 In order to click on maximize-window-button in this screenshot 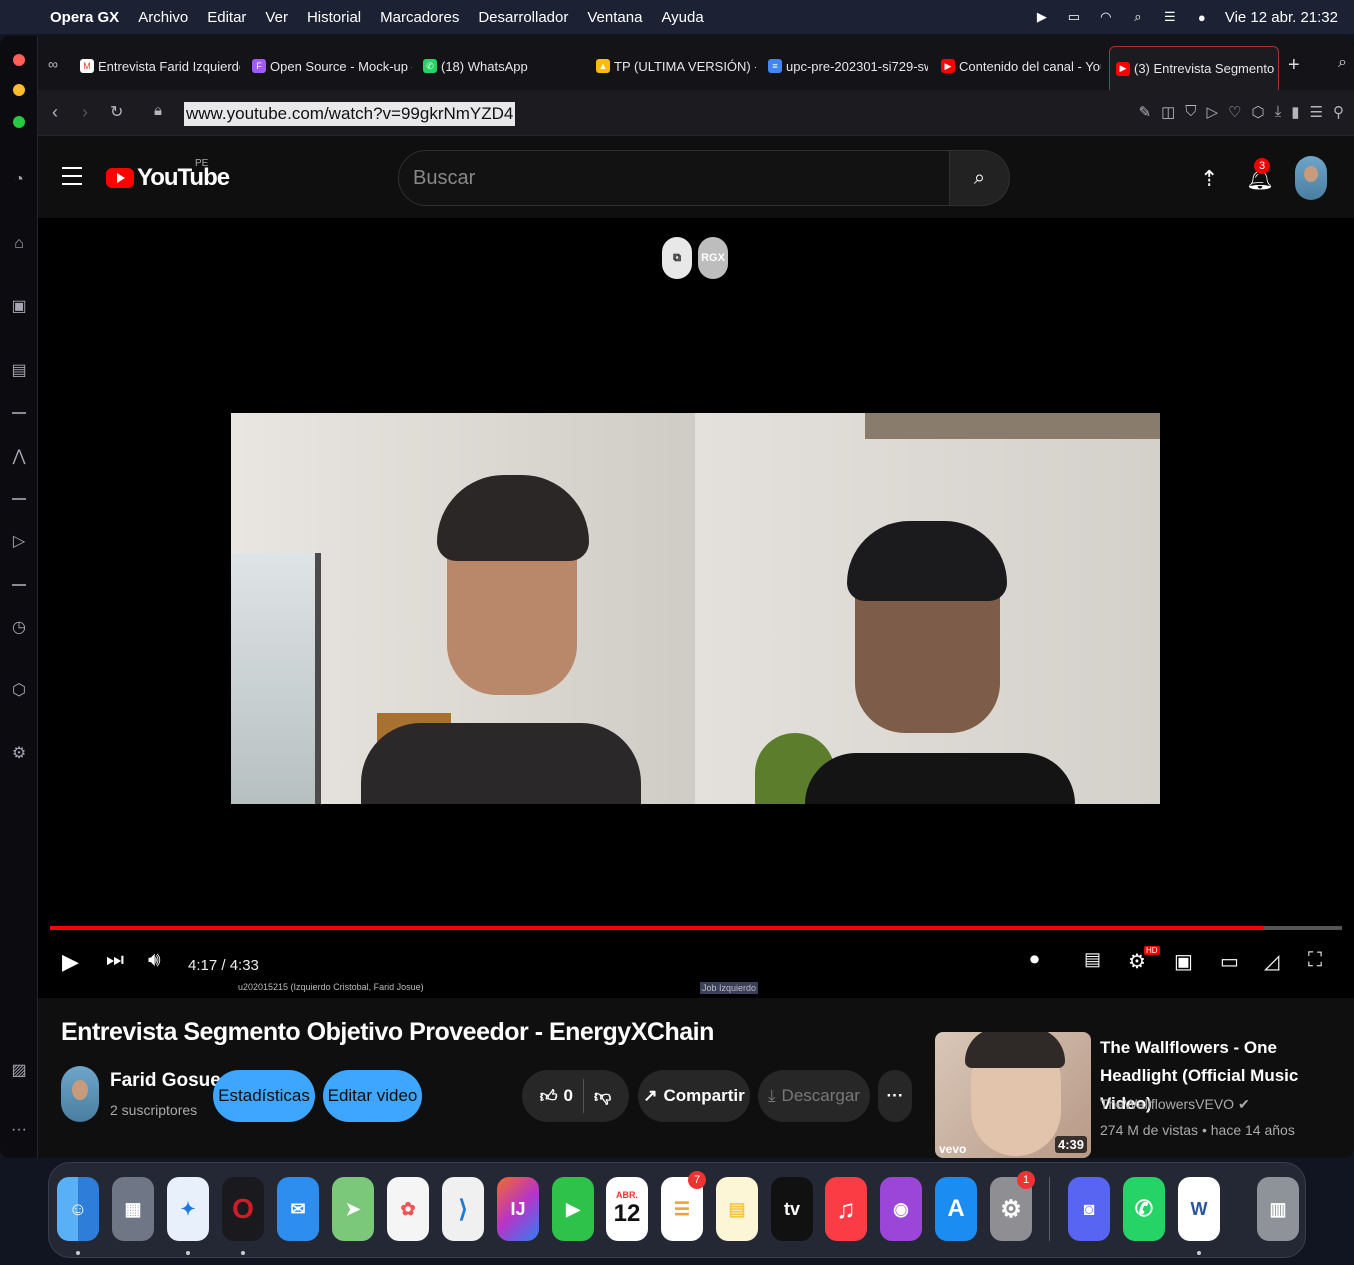, I will do `click(19, 122)`.